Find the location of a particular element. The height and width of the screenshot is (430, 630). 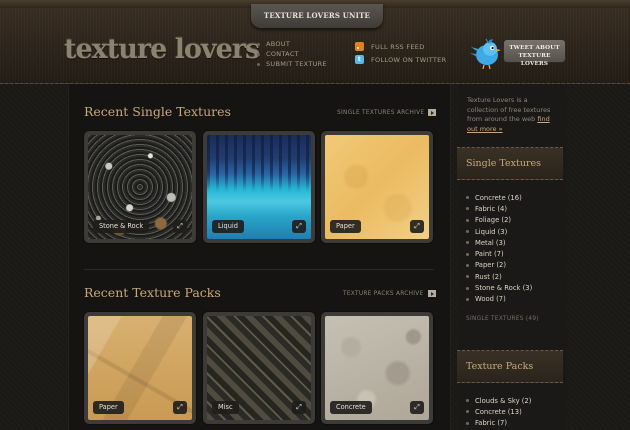

recent-single-textures-title: Recent Single Textures is located at coordinates (157, 111).